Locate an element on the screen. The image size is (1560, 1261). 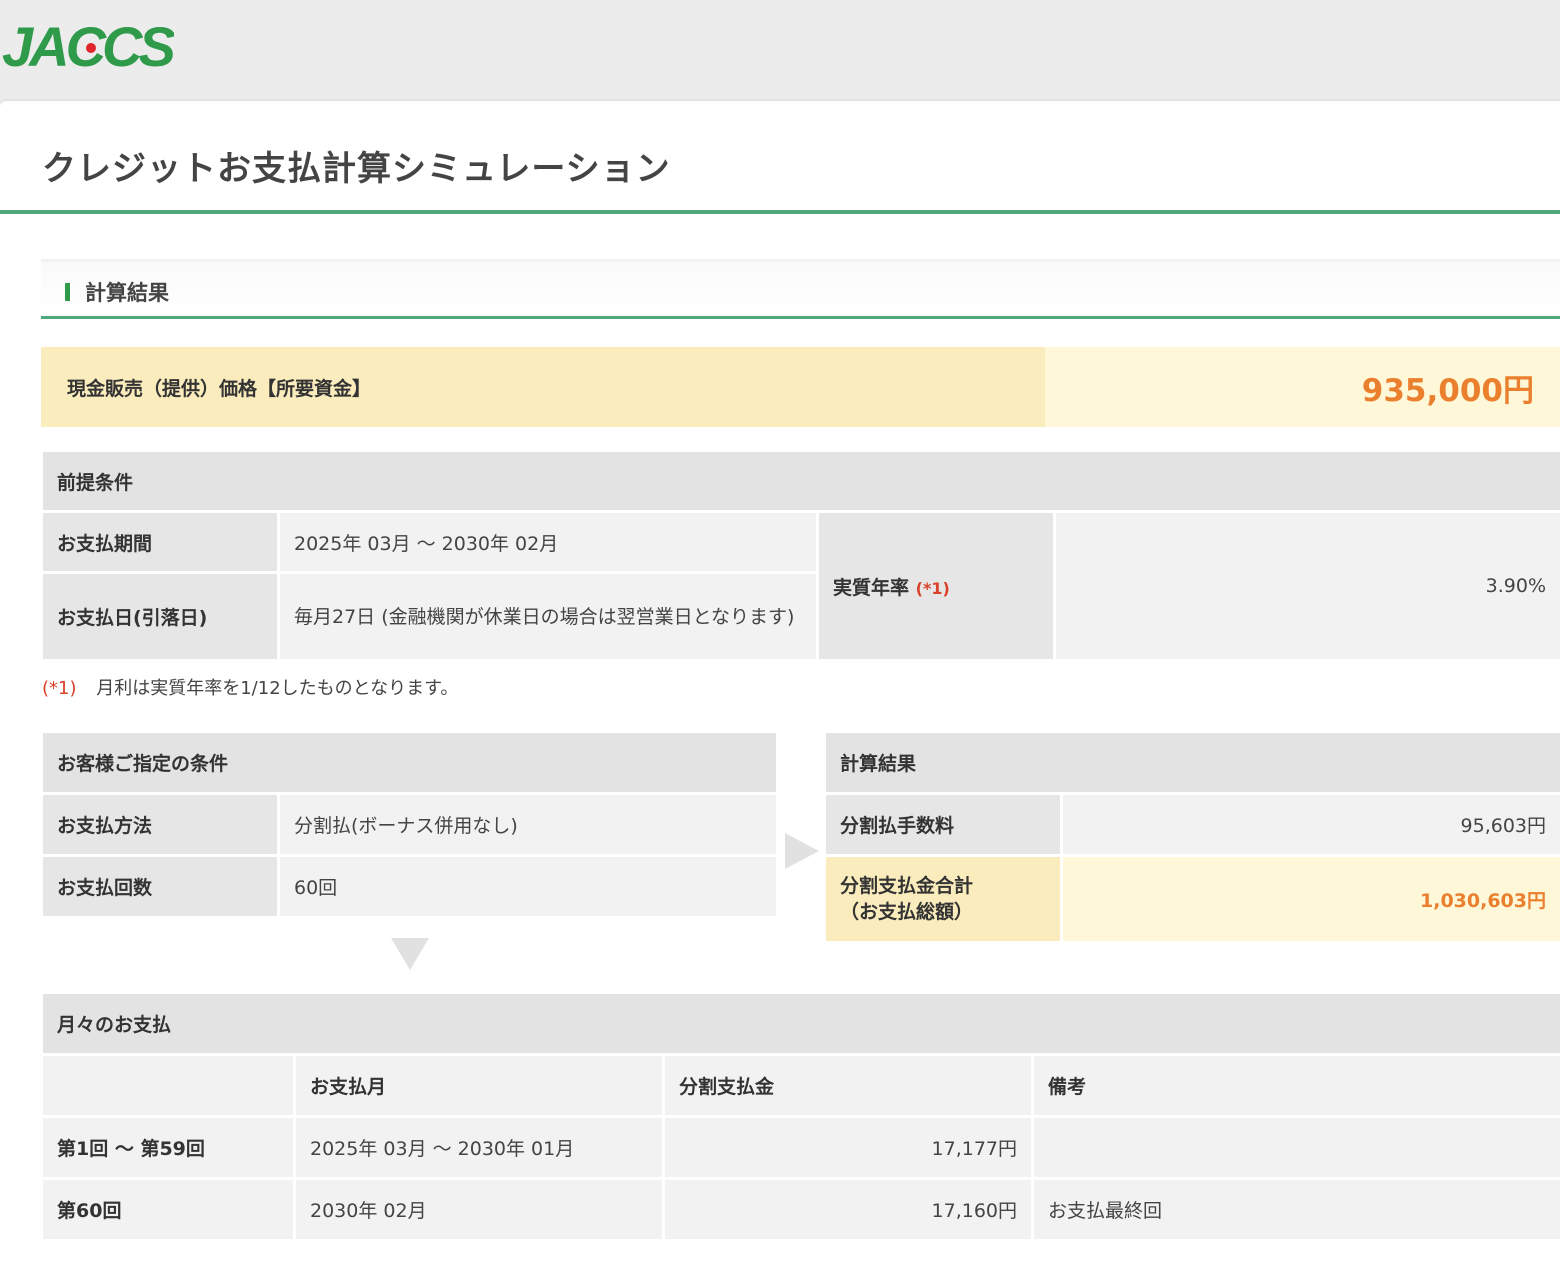
payment-count-label: お支払回数 is located at coordinates (160, 886).